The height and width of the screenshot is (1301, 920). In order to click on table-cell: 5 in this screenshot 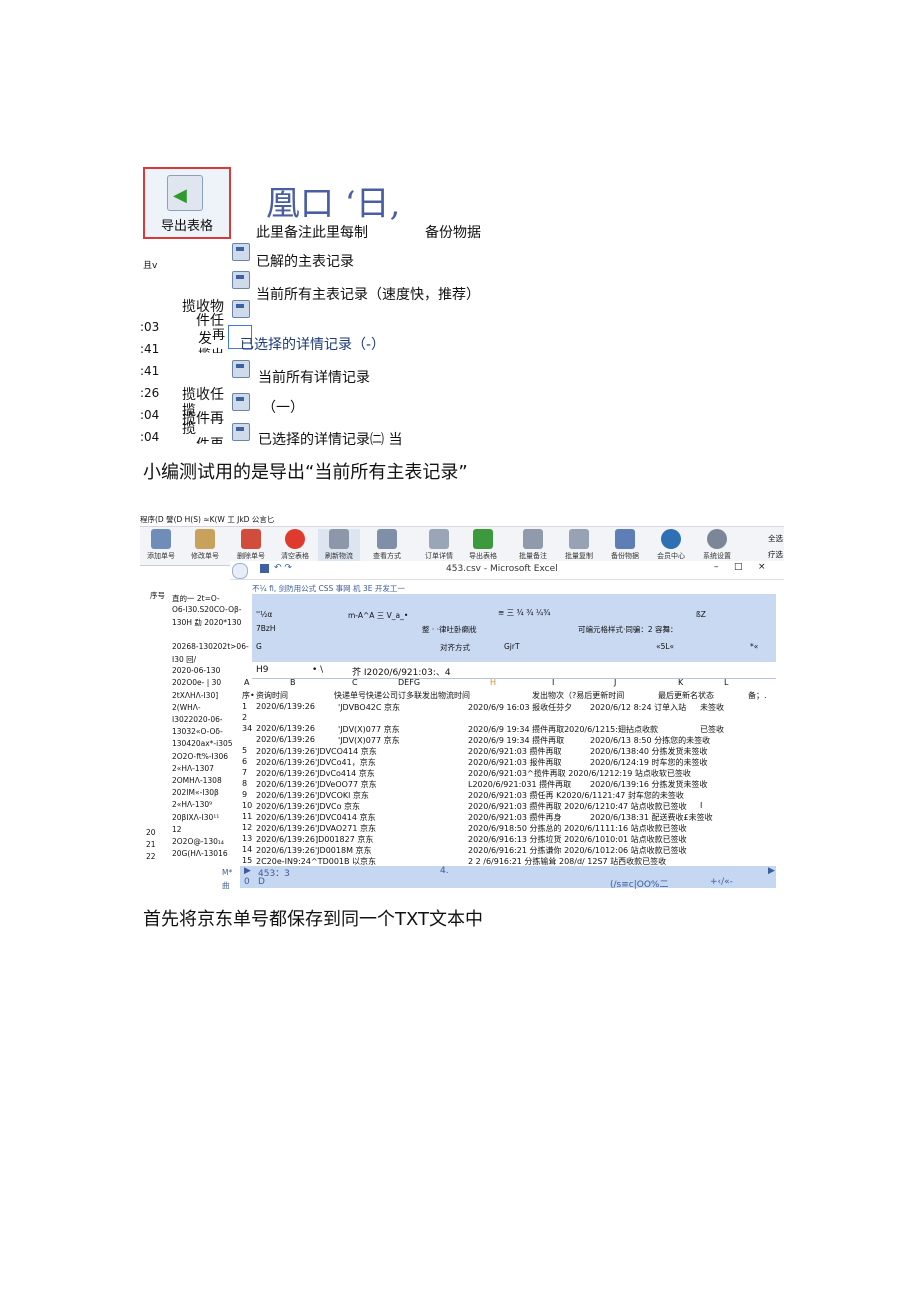, I will do `click(244, 750)`.